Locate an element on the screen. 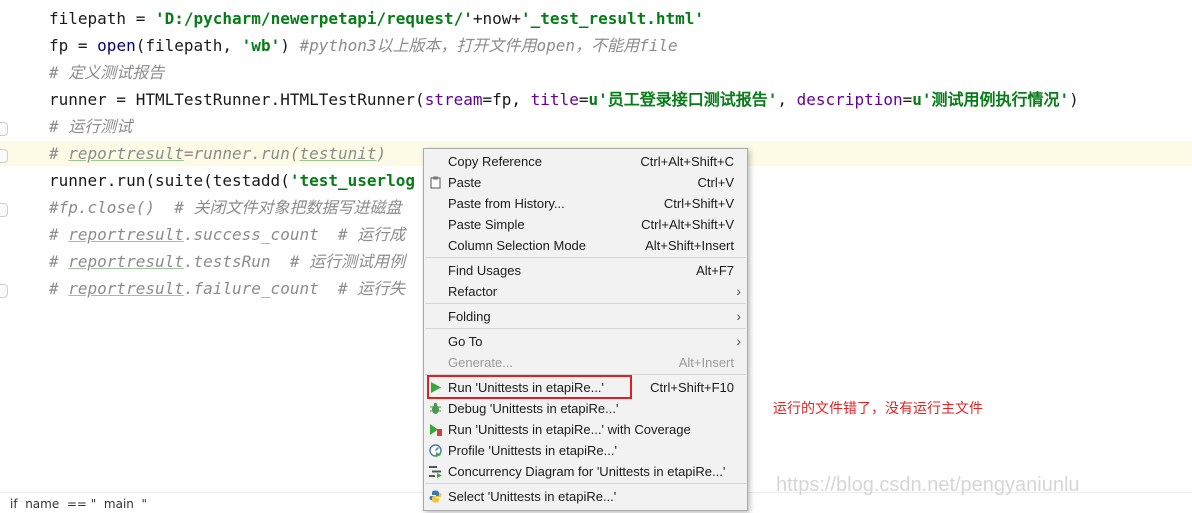  menu-copy-reference: Copy Reference Ctrl+Alt+Shift+C is located at coordinates (585, 161).